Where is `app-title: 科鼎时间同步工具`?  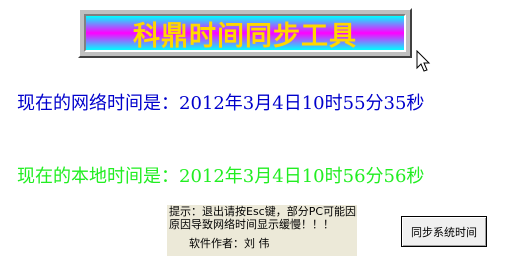 app-title: 科鼎时间同步工具 is located at coordinates (245, 36).